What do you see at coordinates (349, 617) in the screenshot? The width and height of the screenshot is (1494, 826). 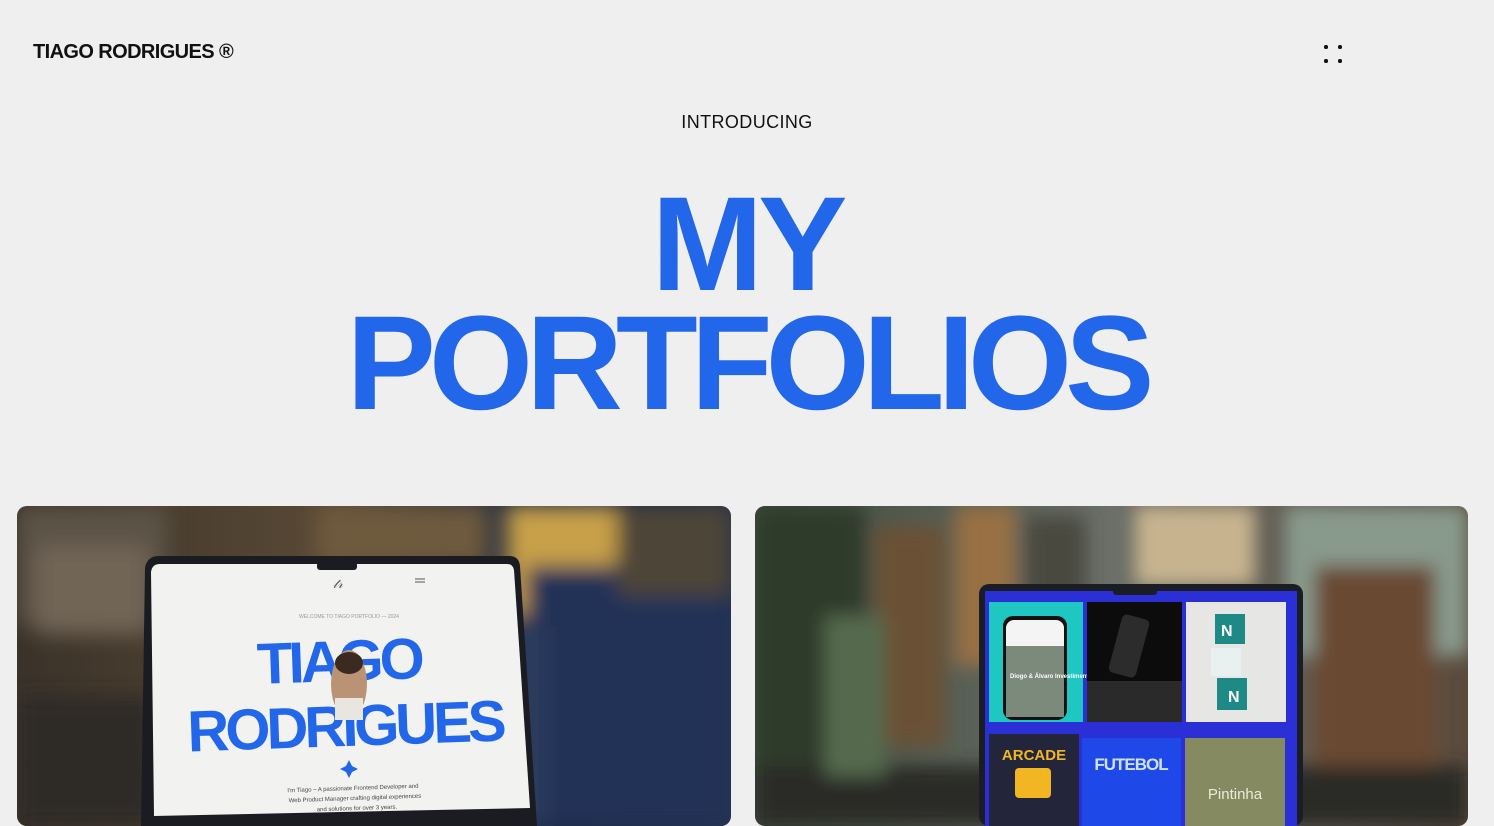 I see `screen-meta: WELCOME TO TIAGO PORTFOLIO — 2024` at bounding box center [349, 617].